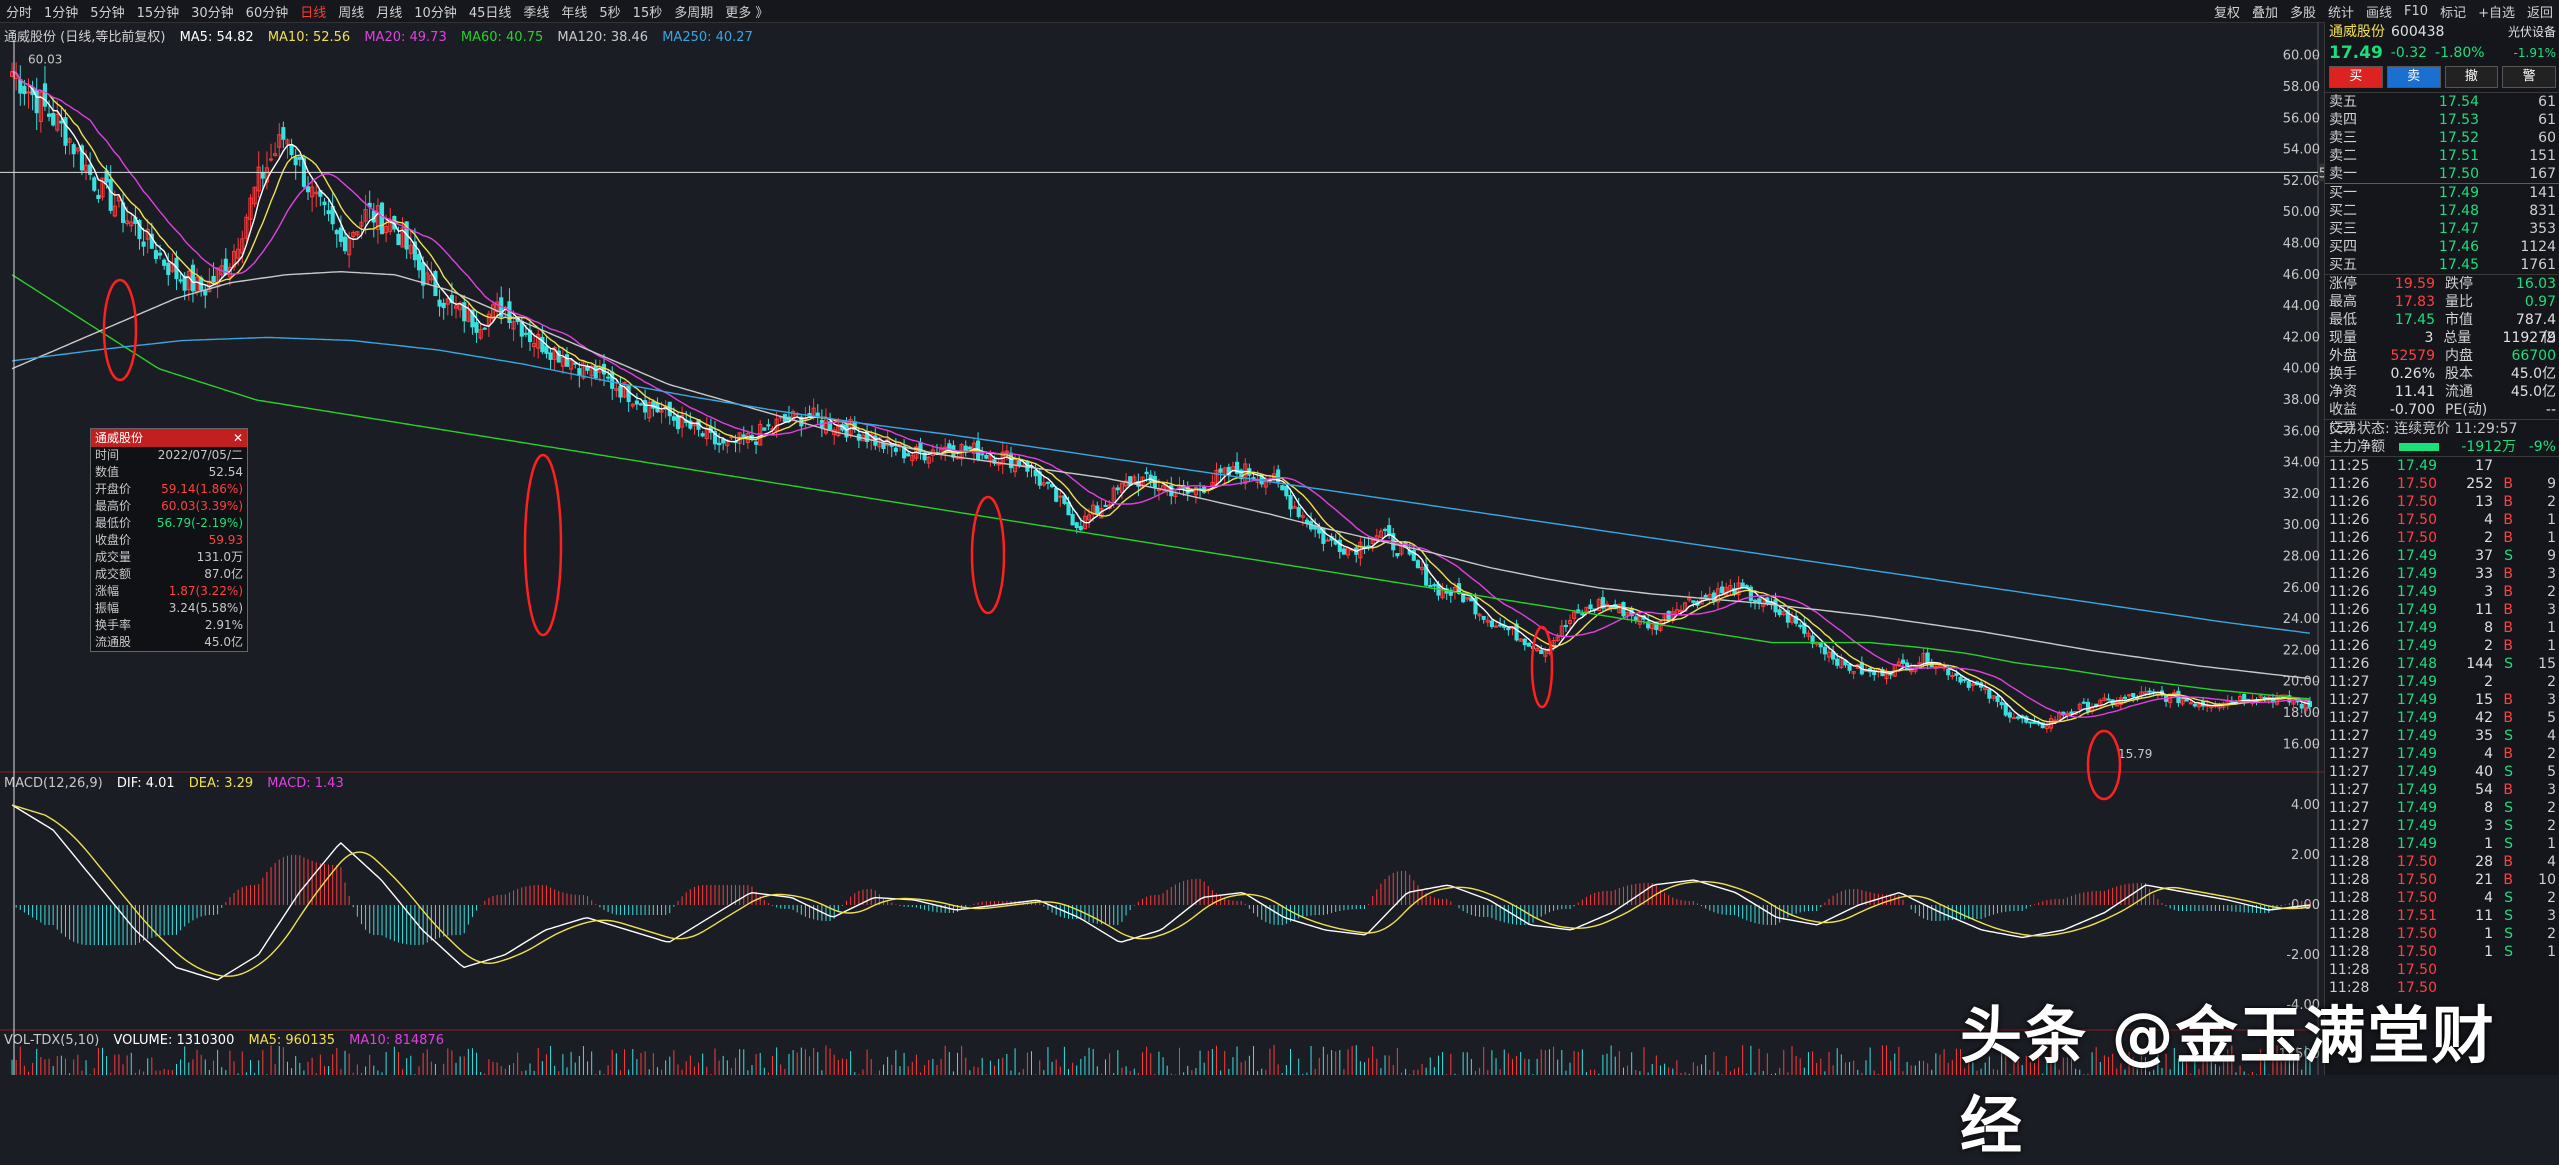  Describe the element at coordinates (2442, 77) in the screenshot. I see `trade-buttons: 买卖撤警` at that location.